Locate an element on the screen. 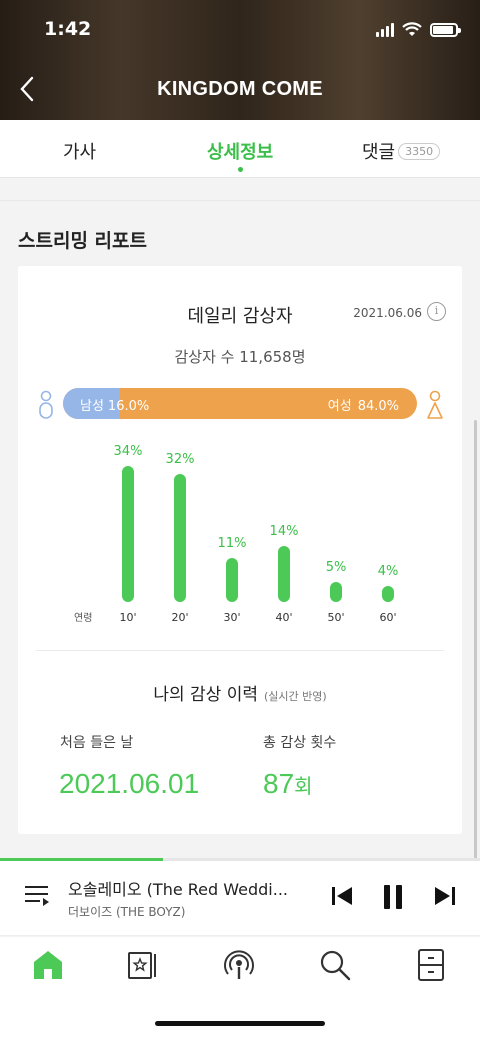 The width and height of the screenshot is (480, 1039). battery-icon is located at coordinates (445, 29).